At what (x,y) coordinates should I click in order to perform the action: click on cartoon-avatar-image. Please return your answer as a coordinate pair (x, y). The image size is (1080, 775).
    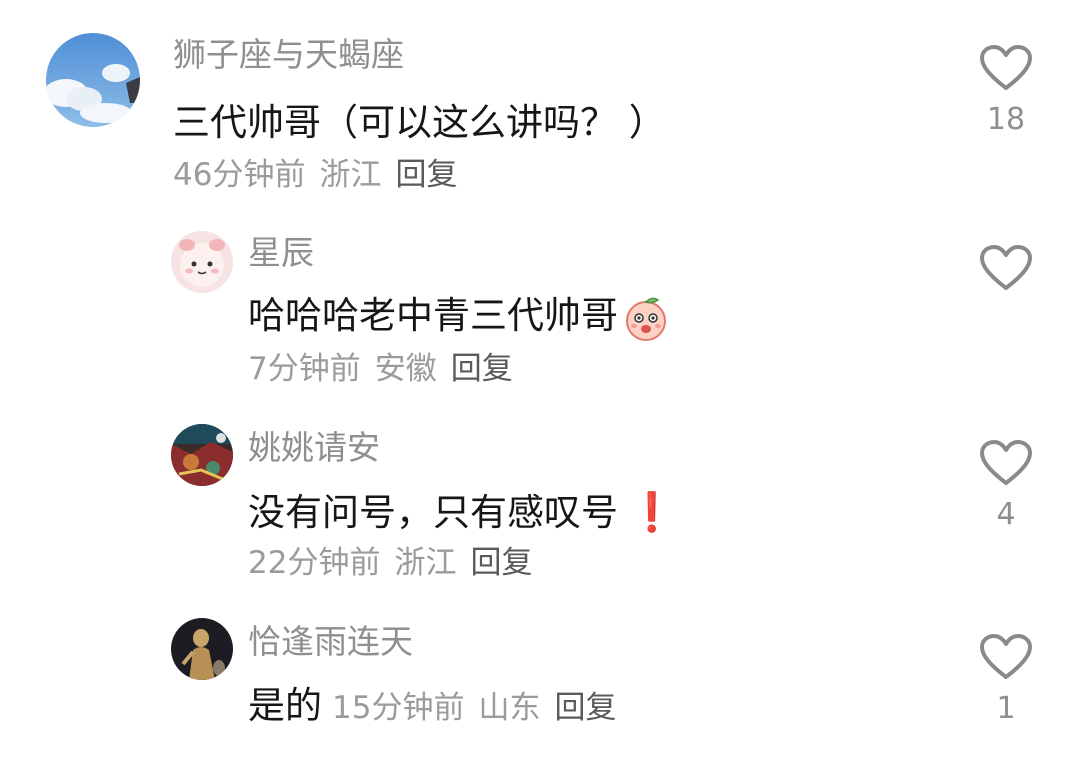
    Looking at the image, I should click on (202, 262).